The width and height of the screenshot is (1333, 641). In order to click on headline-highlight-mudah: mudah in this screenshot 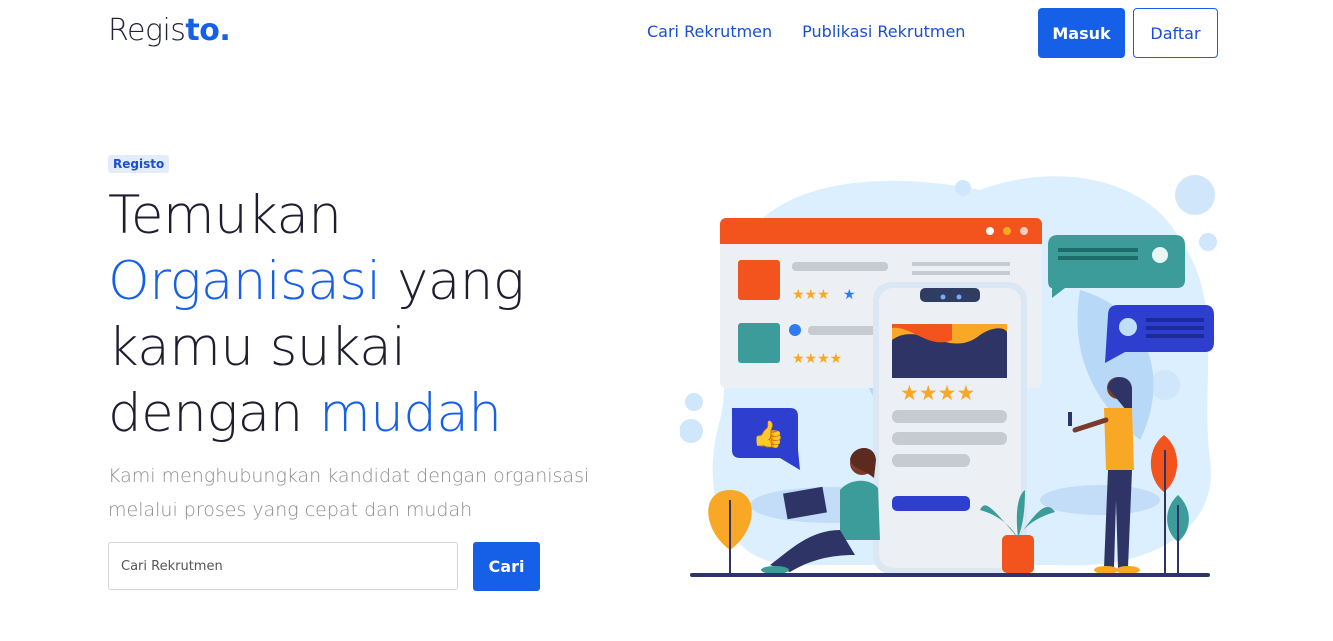, I will do `click(410, 413)`.